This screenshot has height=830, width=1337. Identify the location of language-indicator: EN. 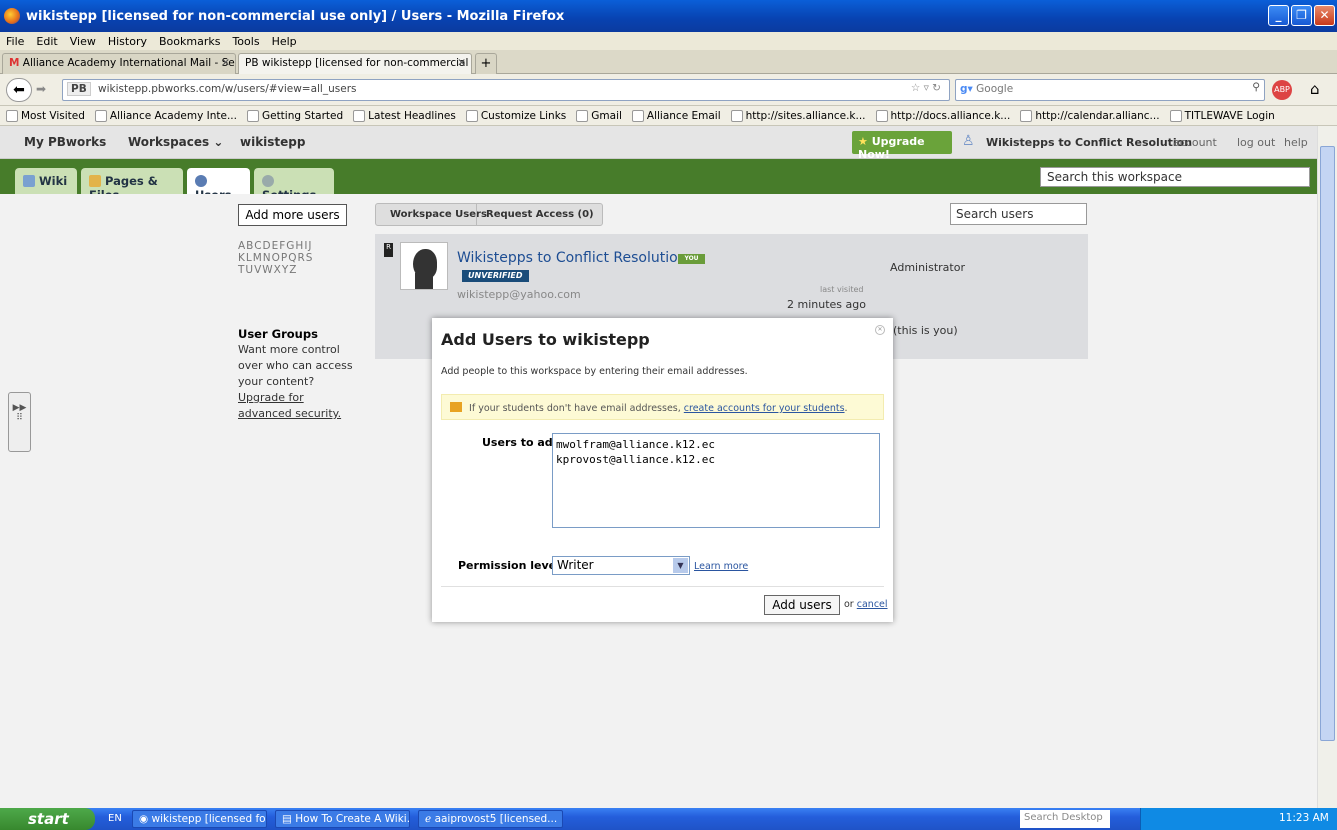
(115, 818).